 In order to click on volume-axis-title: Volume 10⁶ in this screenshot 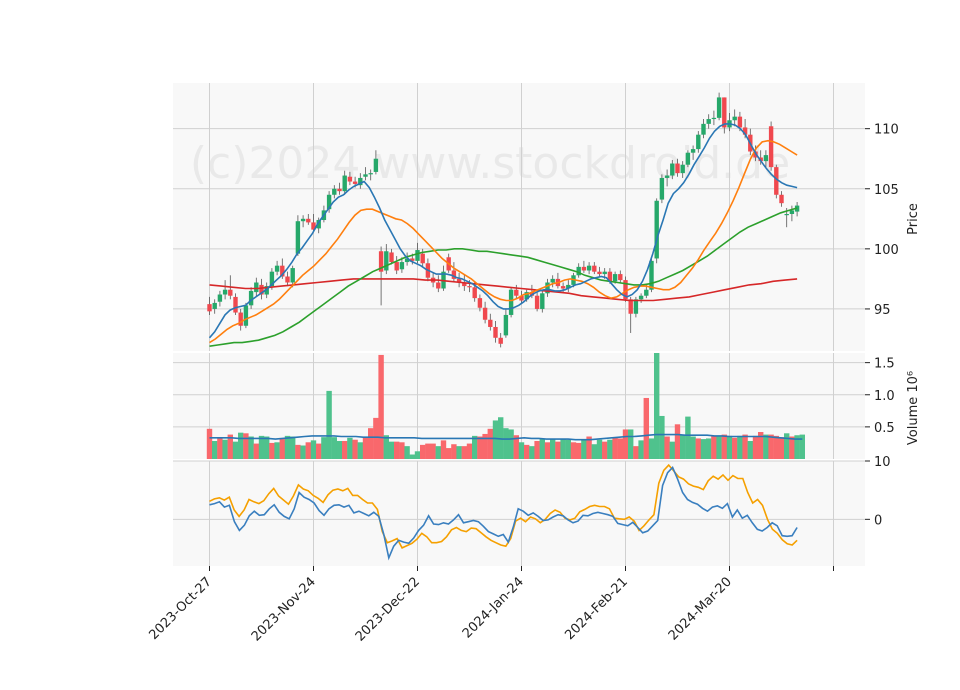, I will do `click(913, 408)`.